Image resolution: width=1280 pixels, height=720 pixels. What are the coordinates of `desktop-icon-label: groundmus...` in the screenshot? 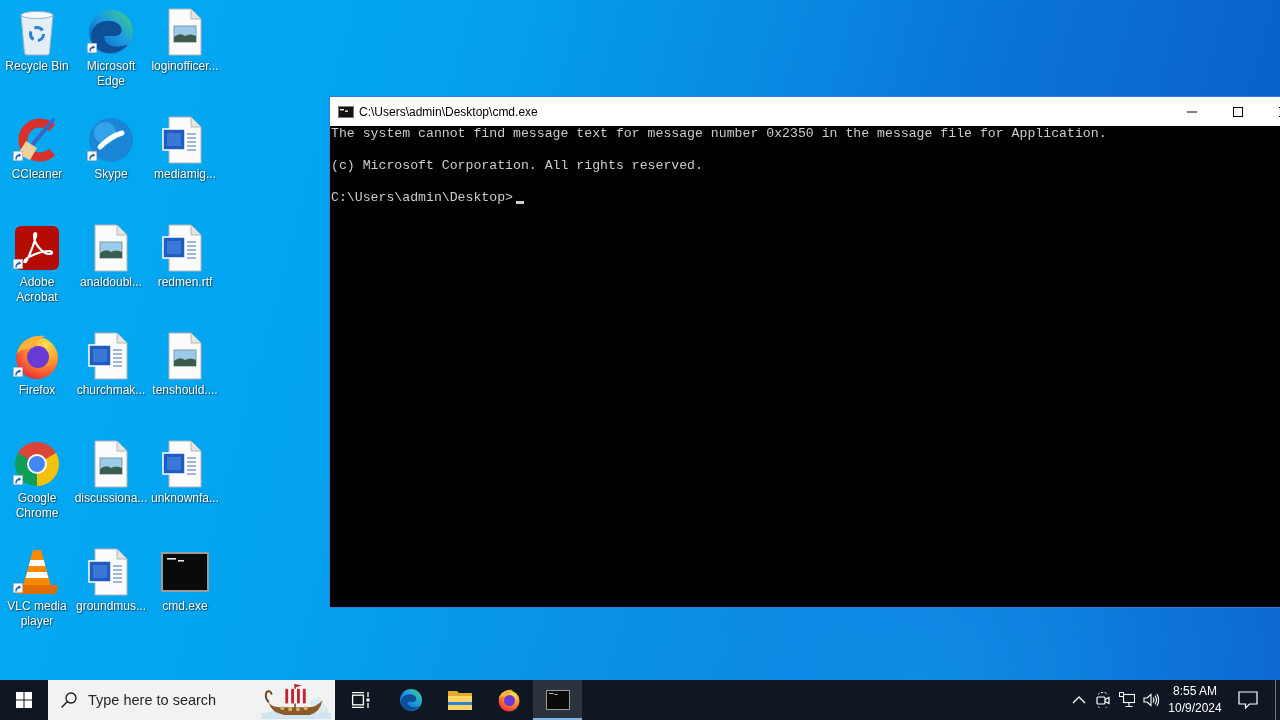 It's located at (111, 606).